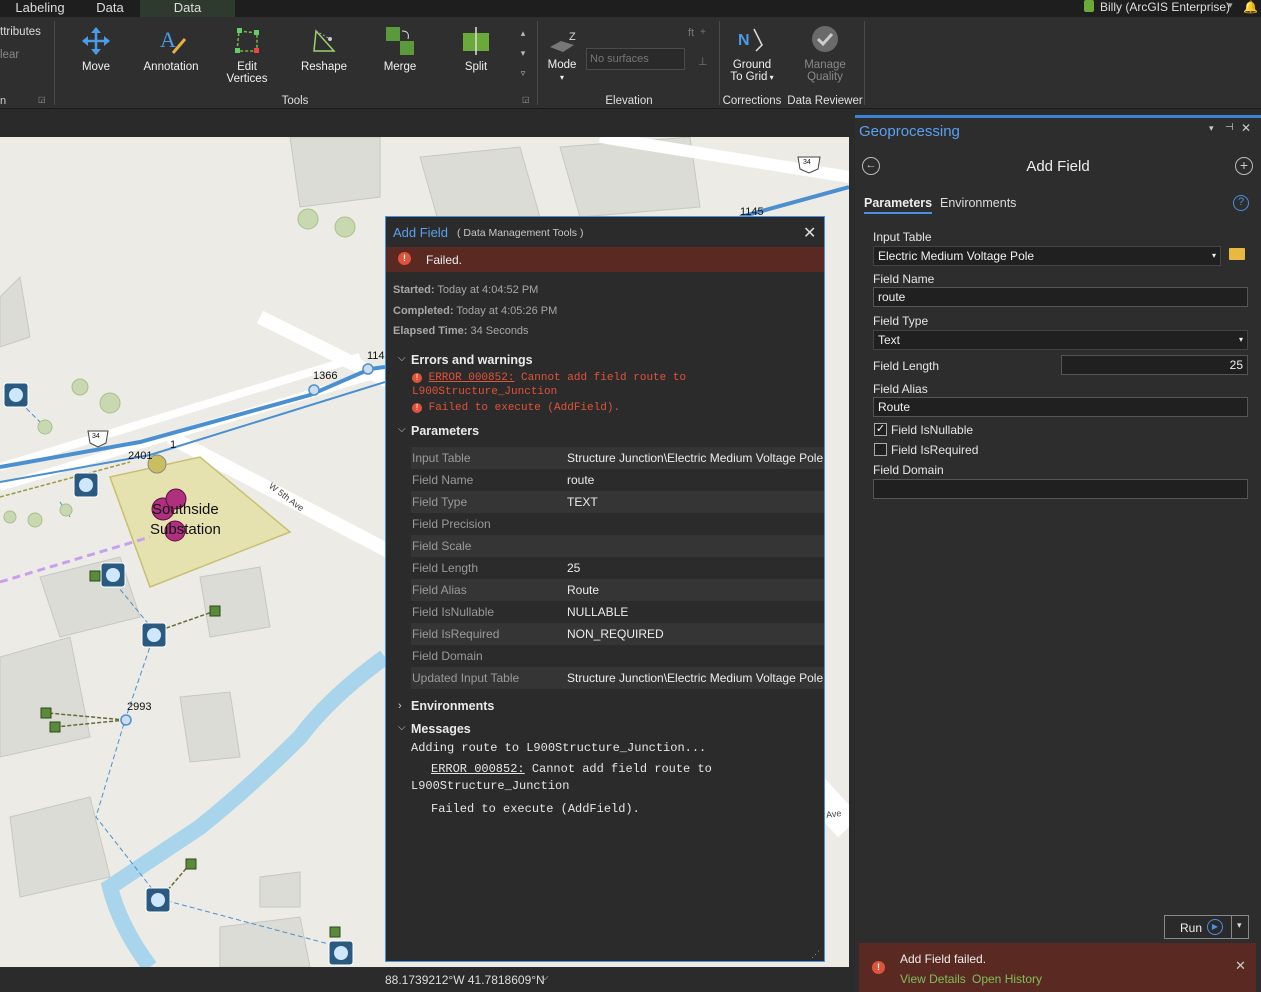  What do you see at coordinates (42, 99) in the screenshot?
I see `group-launcher-icon: ◲` at bounding box center [42, 99].